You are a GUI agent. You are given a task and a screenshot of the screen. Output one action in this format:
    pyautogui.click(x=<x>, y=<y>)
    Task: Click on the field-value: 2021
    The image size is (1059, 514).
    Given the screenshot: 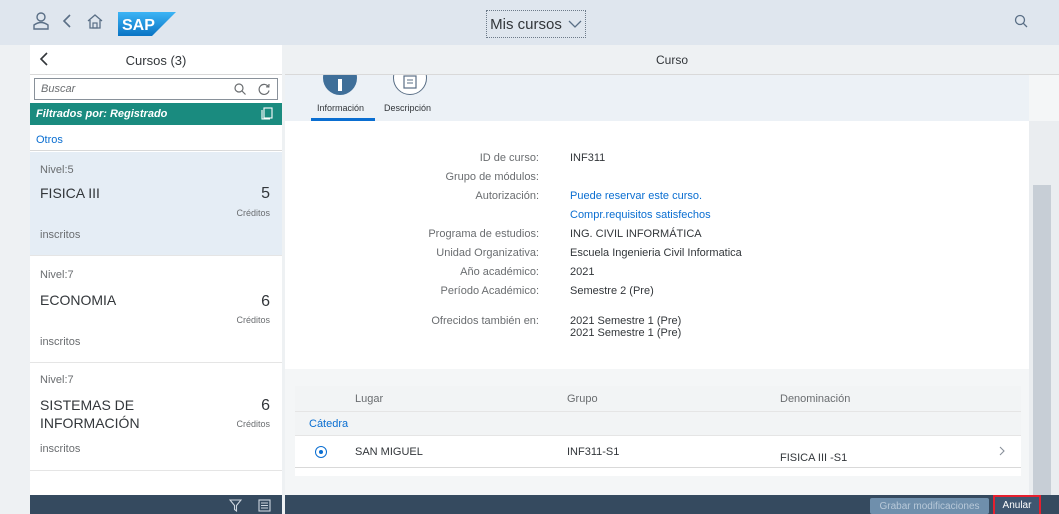 What is the action you would take?
    pyautogui.click(x=582, y=272)
    